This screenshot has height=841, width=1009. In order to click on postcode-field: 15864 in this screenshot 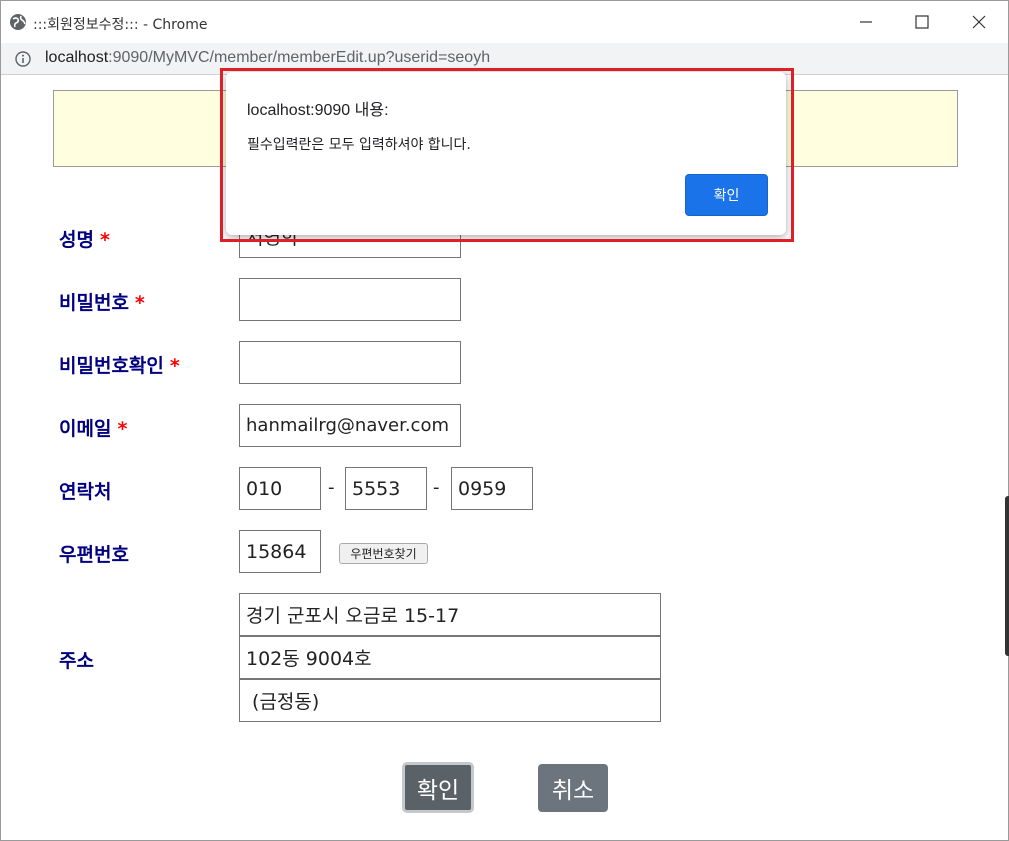, I will do `click(280, 551)`.